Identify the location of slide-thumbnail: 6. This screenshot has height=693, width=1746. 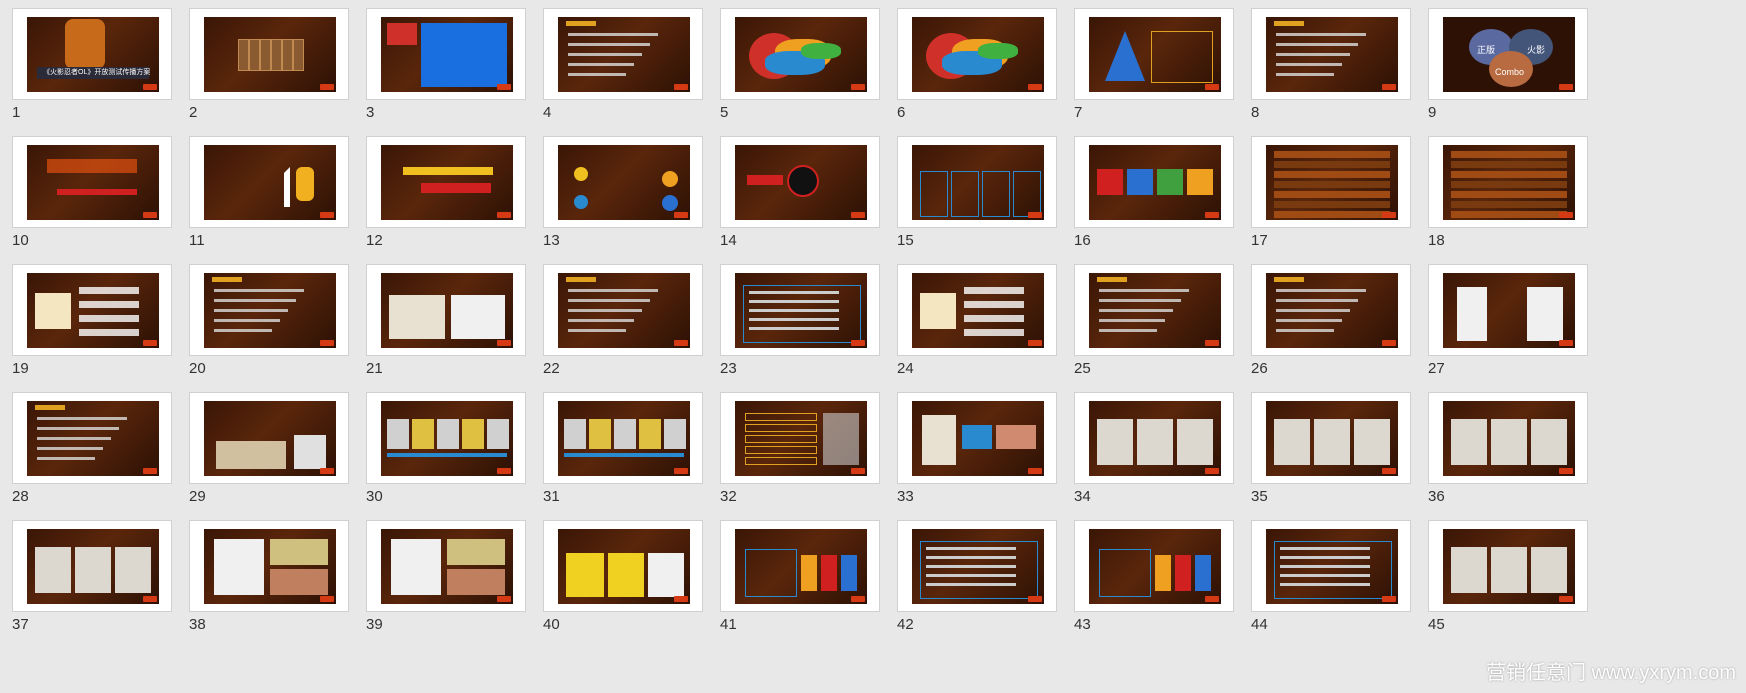
(986, 67).